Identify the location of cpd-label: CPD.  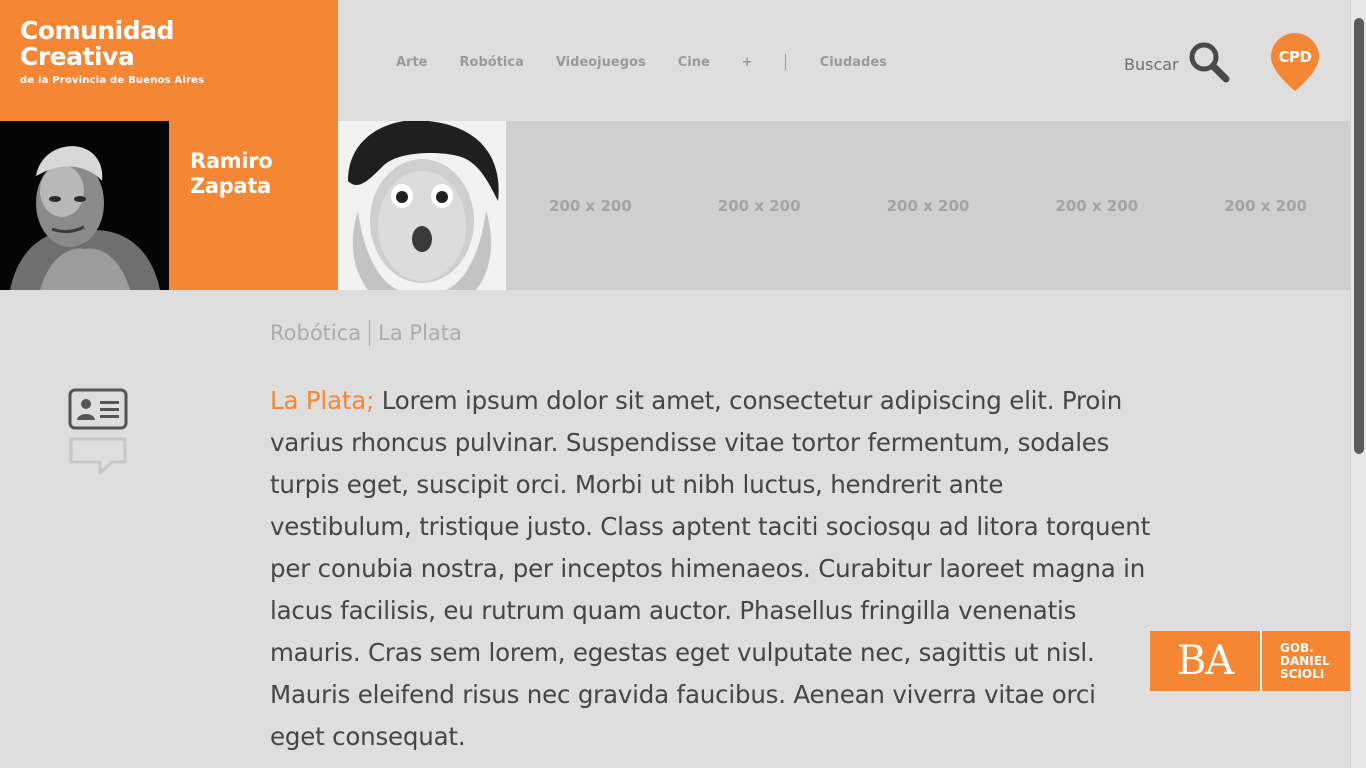
(1295, 57).